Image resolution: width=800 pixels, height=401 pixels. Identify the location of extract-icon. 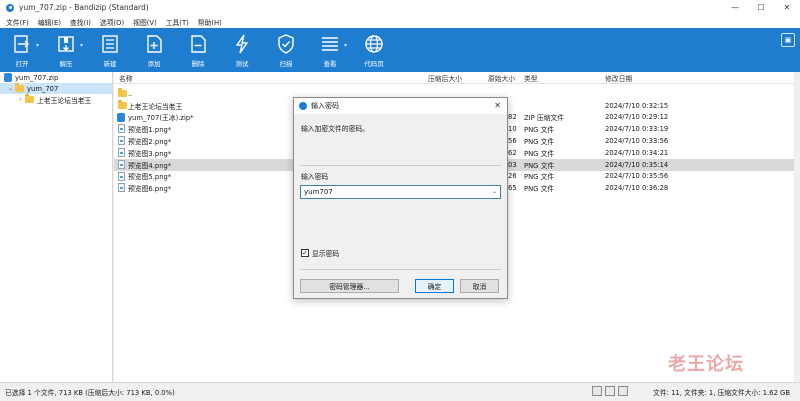
(66, 44).